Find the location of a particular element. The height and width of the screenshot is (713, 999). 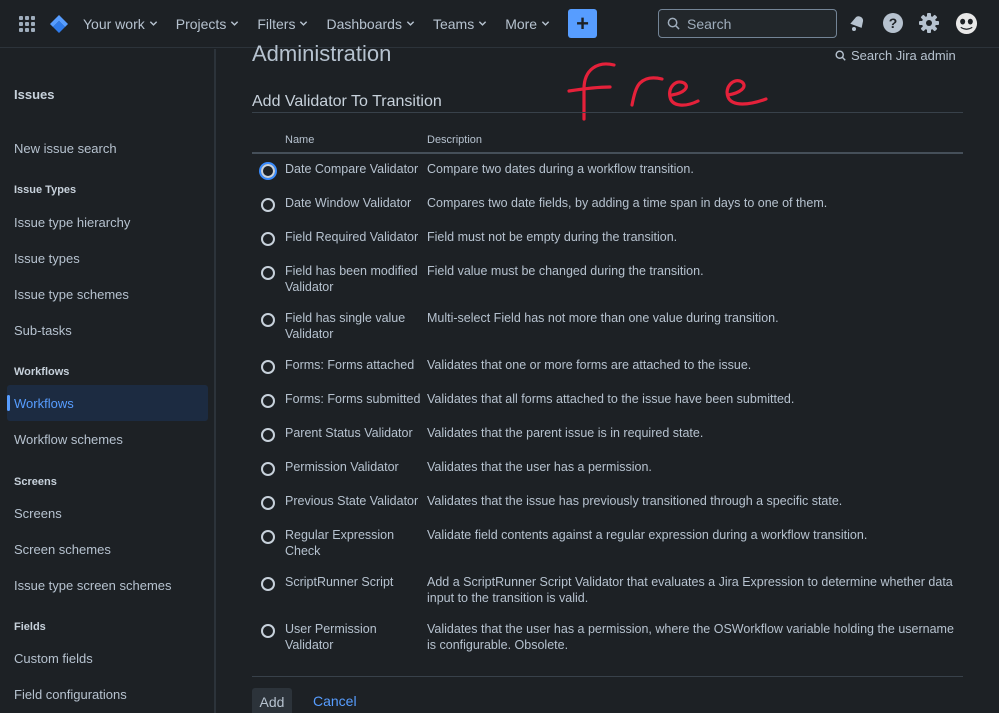

nav-filters: Filters is located at coordinates (282, 24).